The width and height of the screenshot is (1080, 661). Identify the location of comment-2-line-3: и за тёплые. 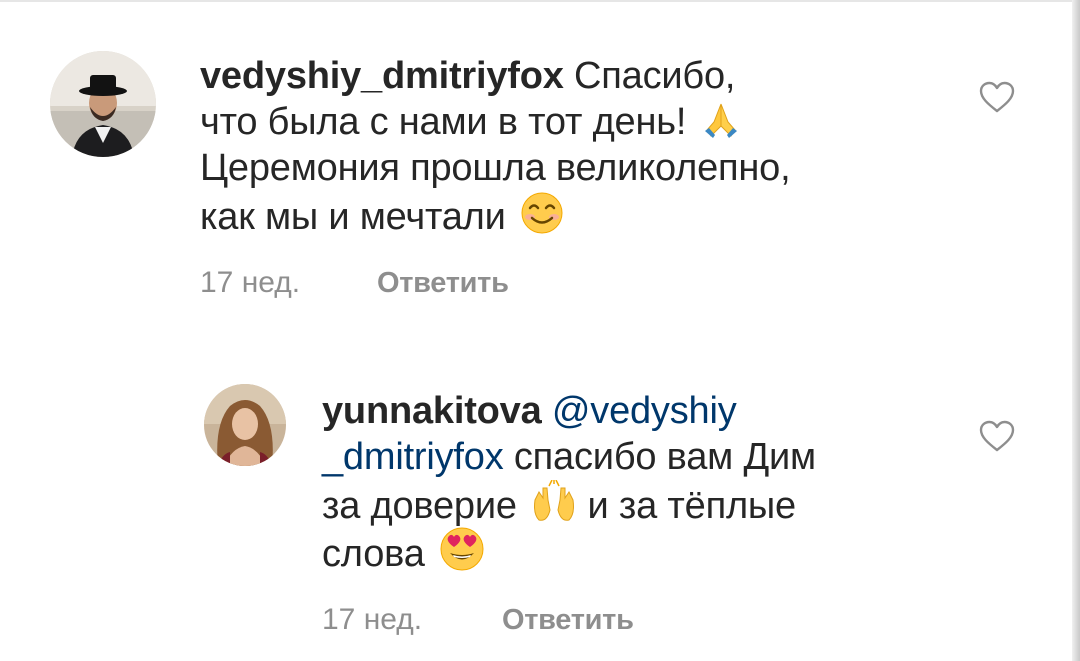
(692, 506).